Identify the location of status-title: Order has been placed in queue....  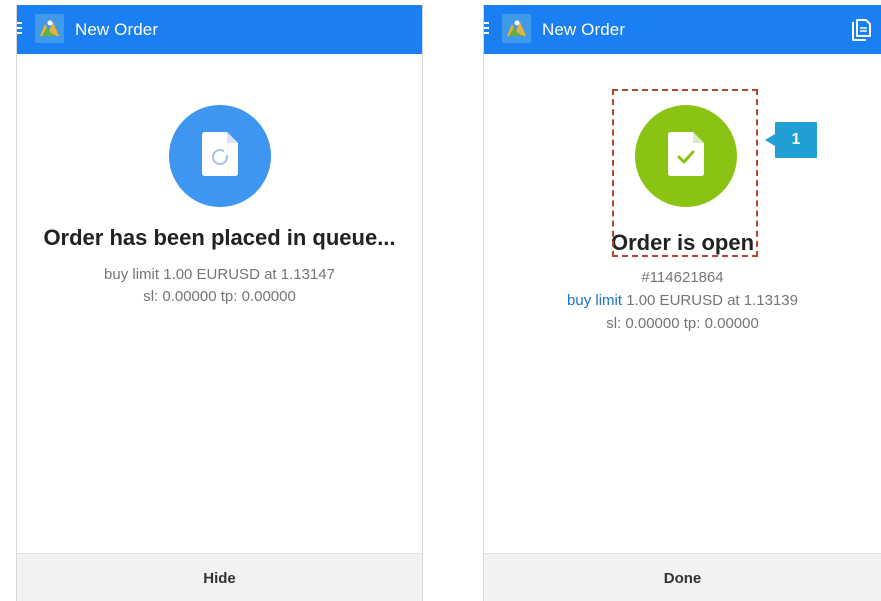
(219, 237).